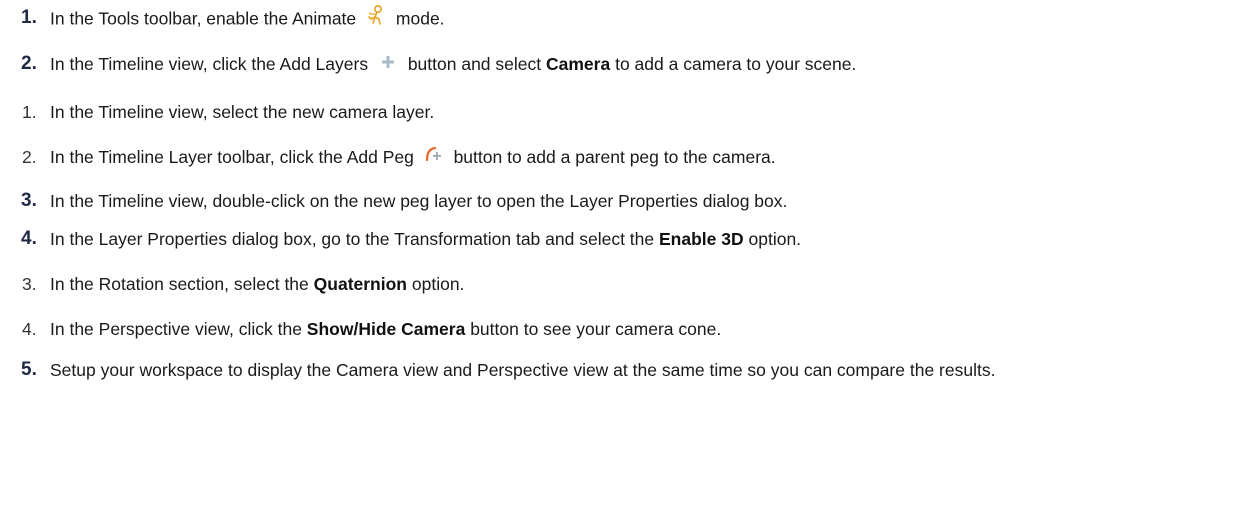 Image resolution: width=1235 pixels, height=525 pixels. I want to click on add-peg-icon, so click(434, 156).